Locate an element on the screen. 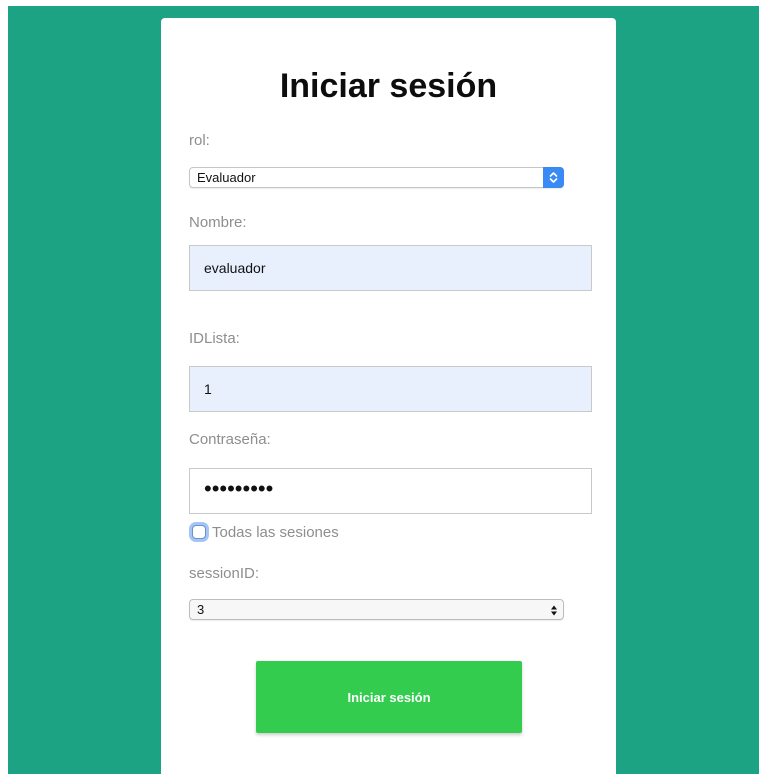 The image size is (759, 774). name-input: evaluador is located at coordinates (390, 268).